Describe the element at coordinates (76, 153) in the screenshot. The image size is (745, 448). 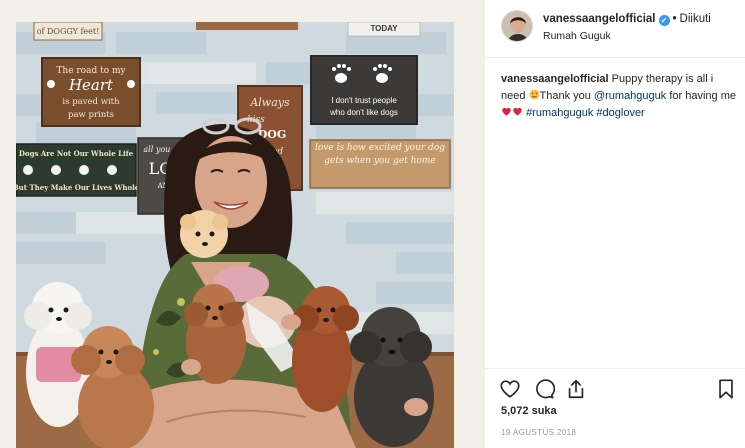
I see `sign-whole-line1: Dogs Are Not Our Whole Life` at that location.